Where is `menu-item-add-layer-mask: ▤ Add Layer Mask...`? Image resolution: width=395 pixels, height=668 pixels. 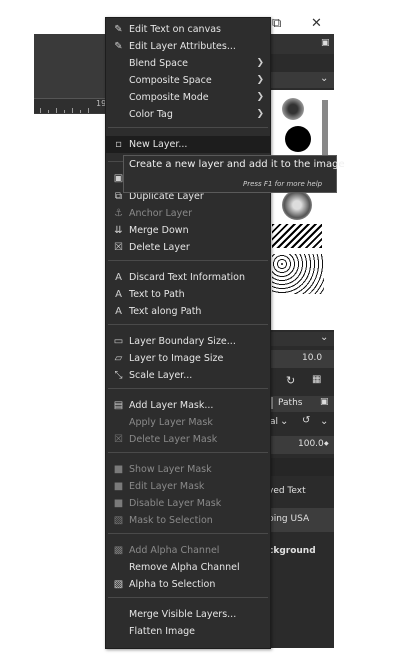 menu-item-add-layer-mask: ▤ Add Layer Mask... is located at coordinates (188, 405).